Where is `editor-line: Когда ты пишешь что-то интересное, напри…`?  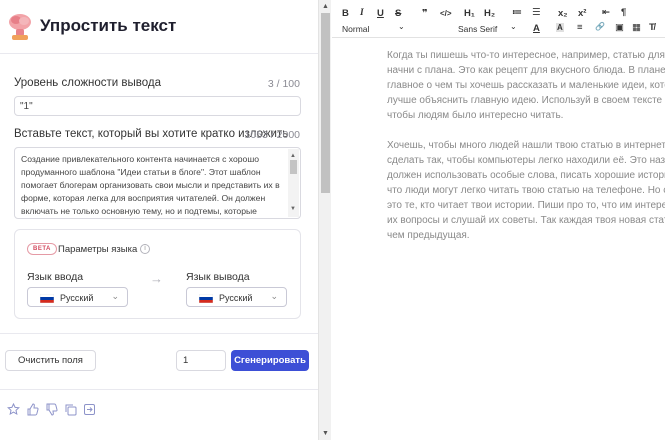
editor-line: Когда ты пишешь что-то интересное, напри… is located at coordinates (526, 55).